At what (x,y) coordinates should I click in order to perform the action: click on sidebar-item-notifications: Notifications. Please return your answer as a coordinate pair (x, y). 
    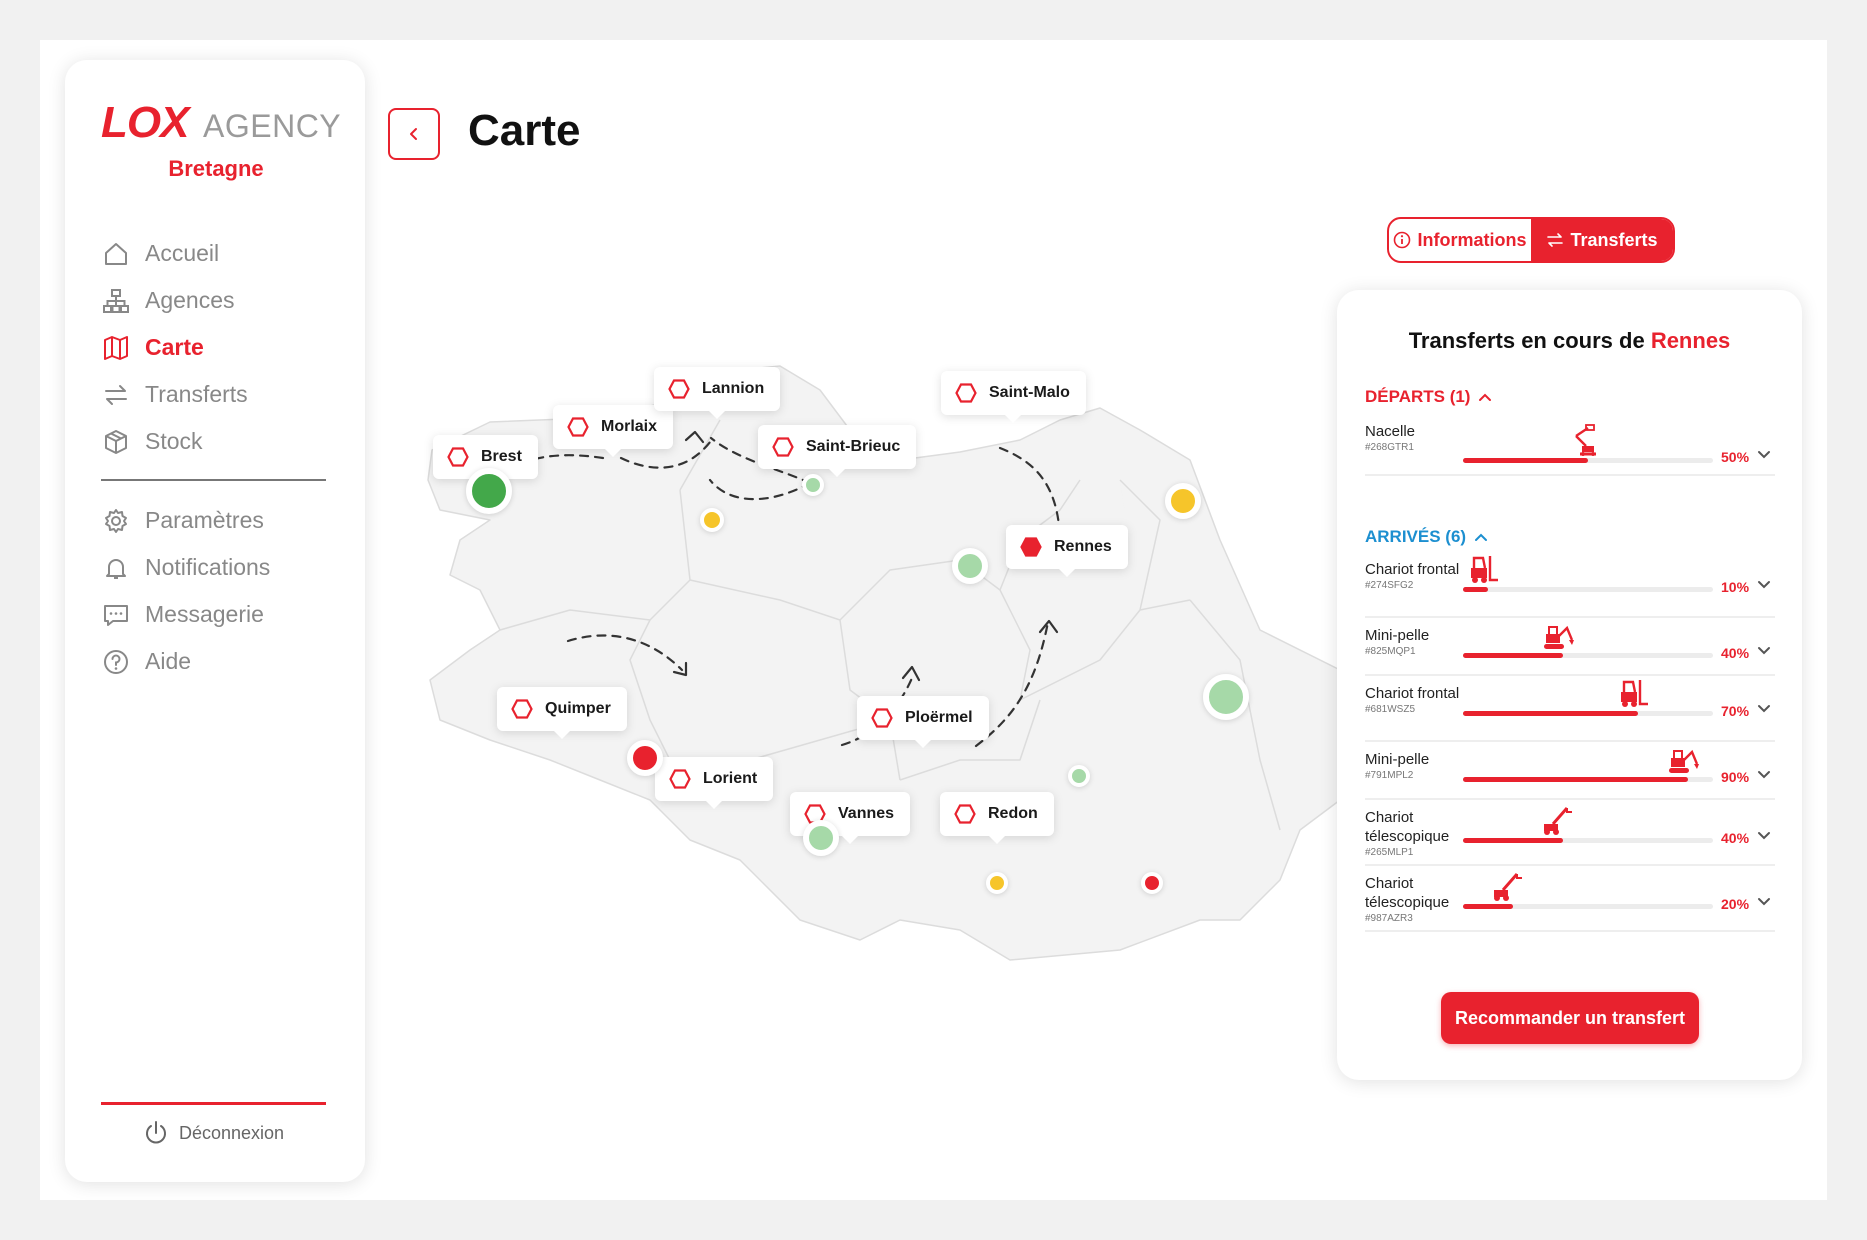
    Looking at the image, I should click on (213, 567).